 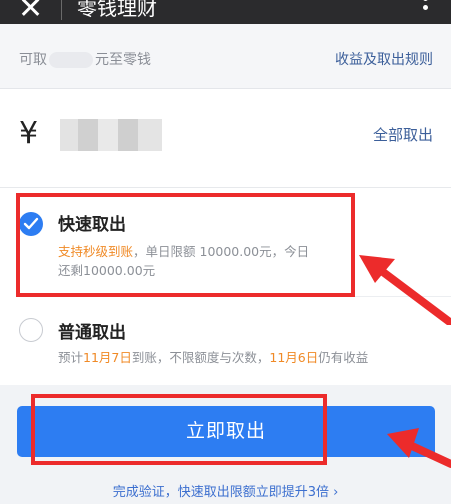 I want to click on available-amount-text: 可取 元至零钱, so click(x=85, y=59).